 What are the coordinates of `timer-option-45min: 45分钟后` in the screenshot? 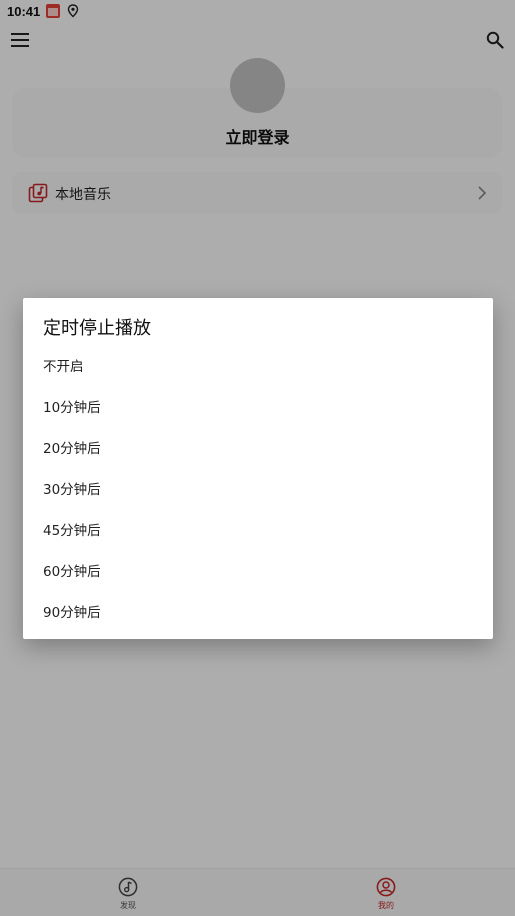 It's located at (258, 528).